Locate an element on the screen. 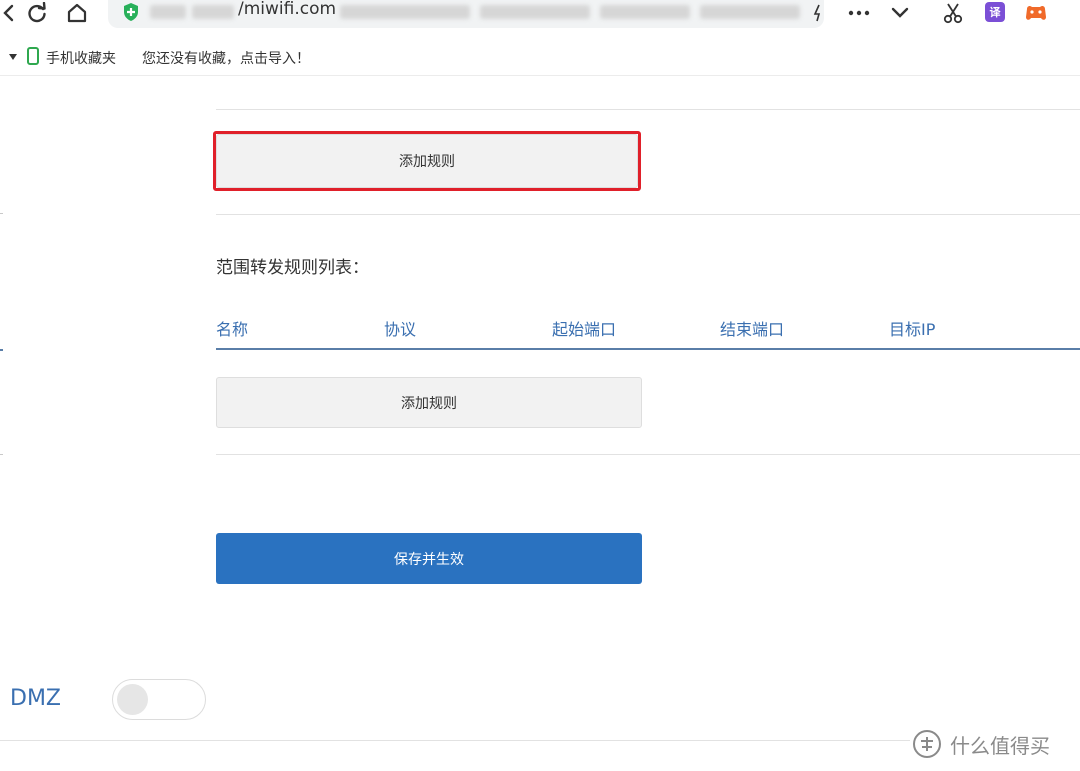  more-dots-icon is located at coordinates (859, 13).